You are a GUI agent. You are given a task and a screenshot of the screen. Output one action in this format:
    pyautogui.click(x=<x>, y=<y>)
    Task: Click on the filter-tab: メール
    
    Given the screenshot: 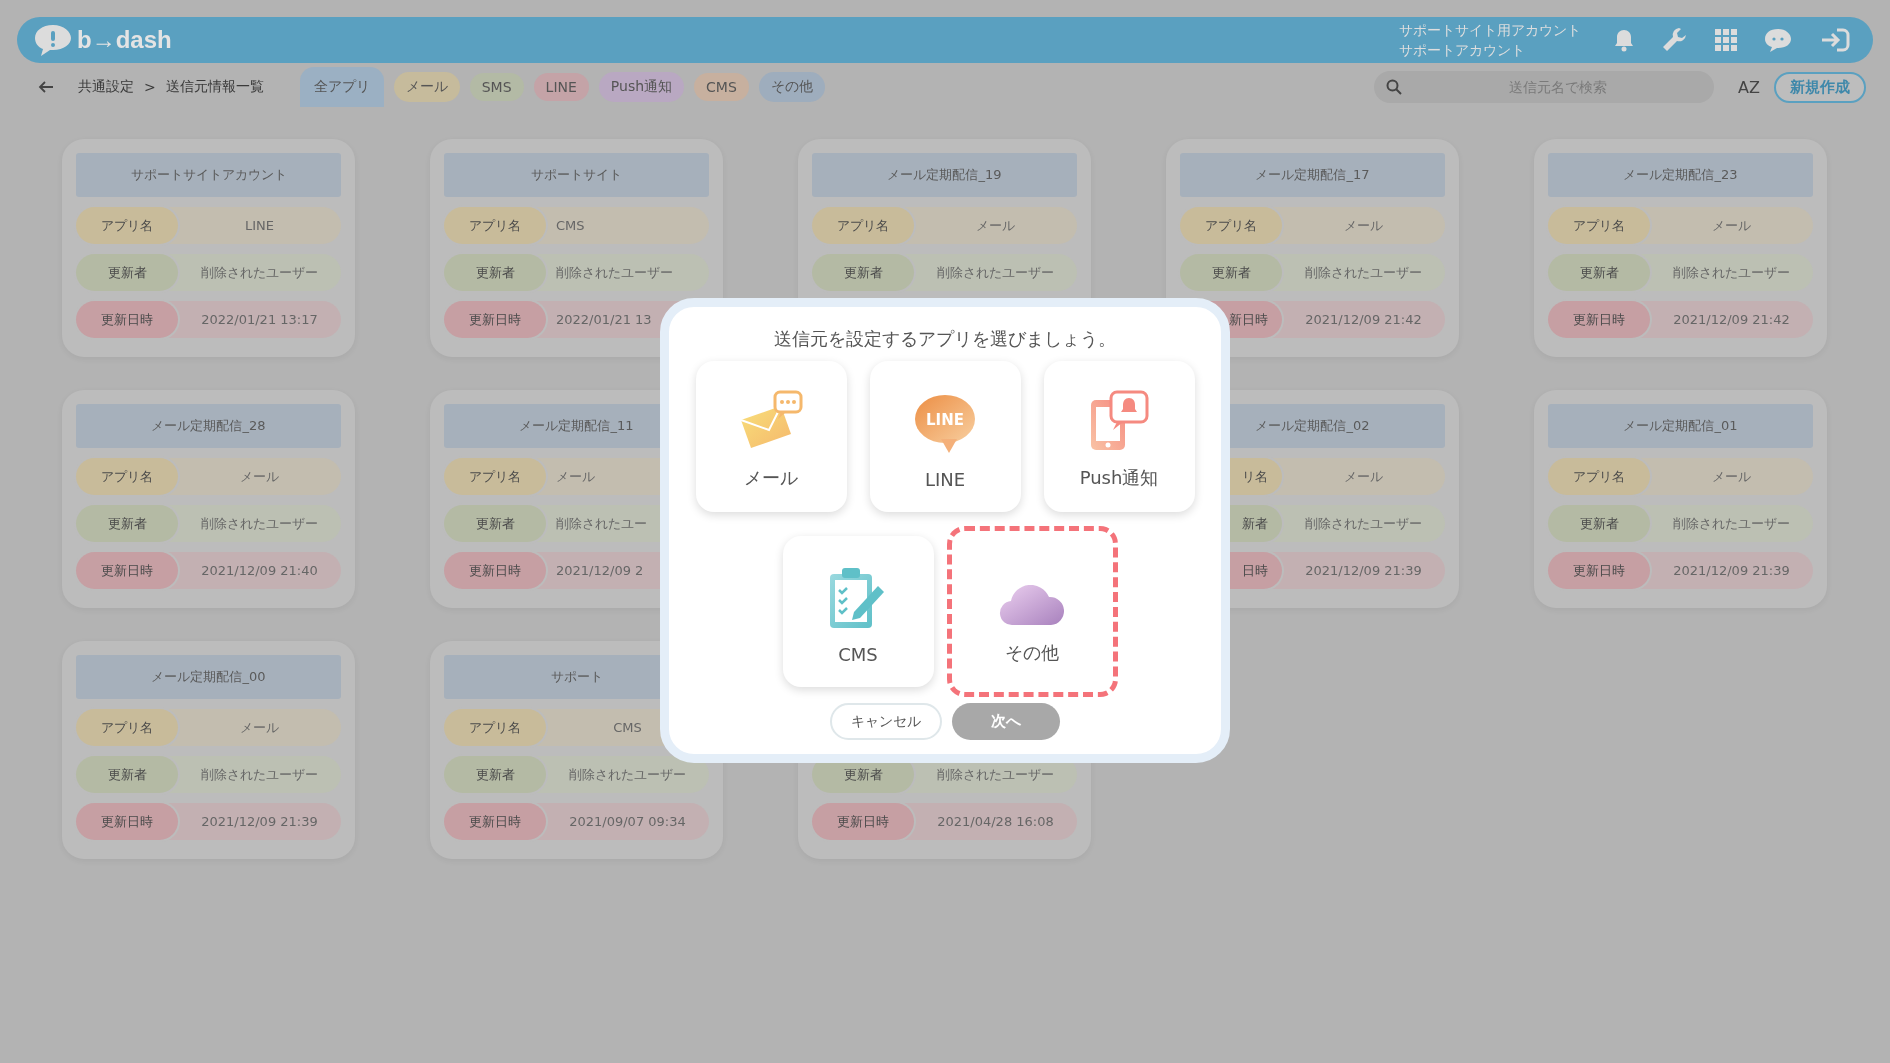 What is the action you would take?
    pyautogui.click(x=426, y=87)
    